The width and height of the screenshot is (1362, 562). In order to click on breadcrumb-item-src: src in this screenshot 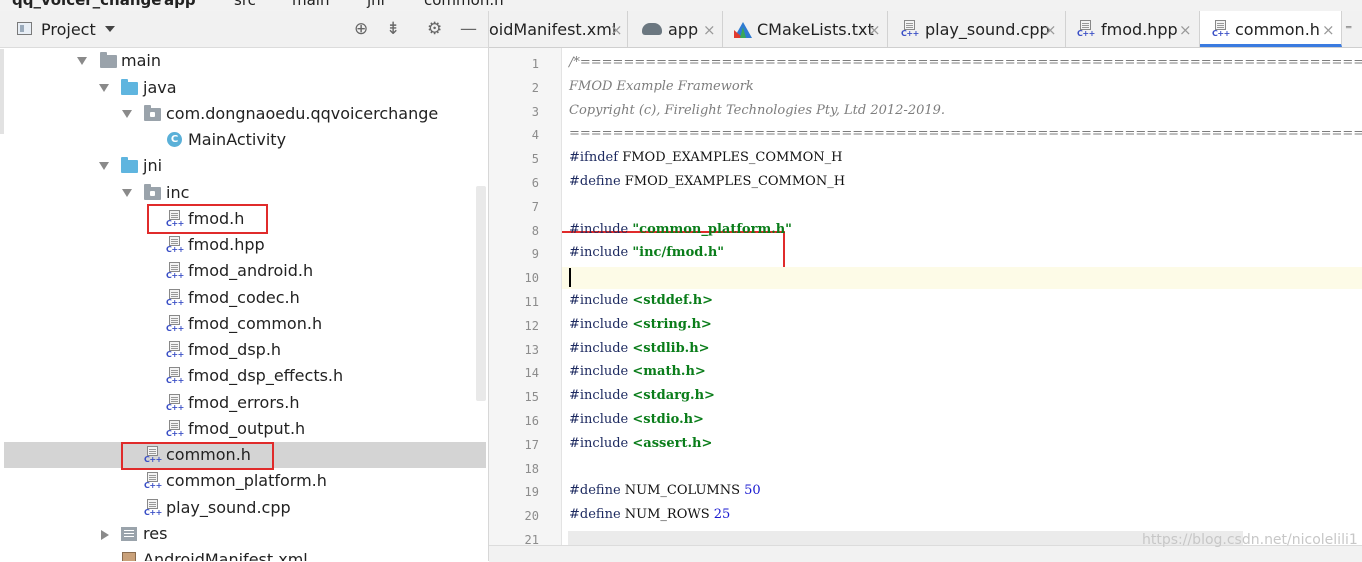, I will do `click(245, 4)`.